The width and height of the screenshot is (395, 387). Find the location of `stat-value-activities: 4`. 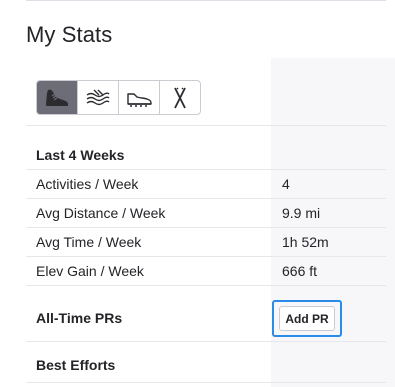

stat-value-activities: 4 is located at coordinates (286, 184).